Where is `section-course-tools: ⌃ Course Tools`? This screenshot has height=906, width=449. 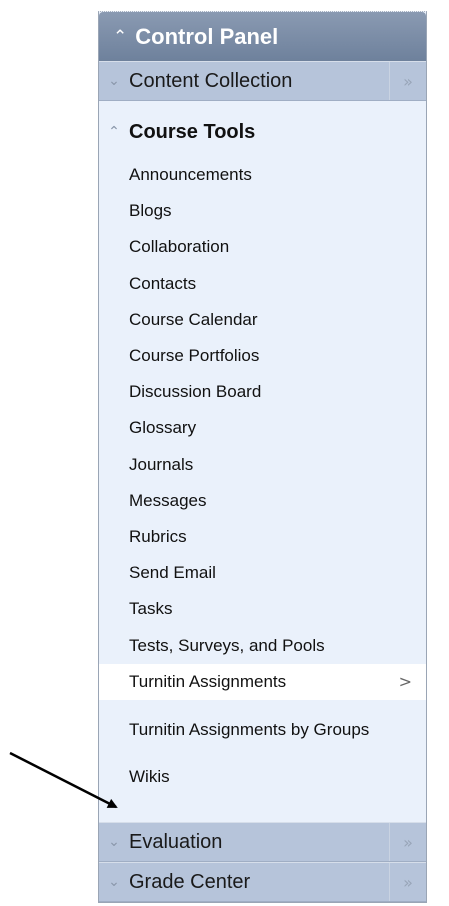
section-course-tools: ⌃ Course Tools is located at coordinates (262, 132).